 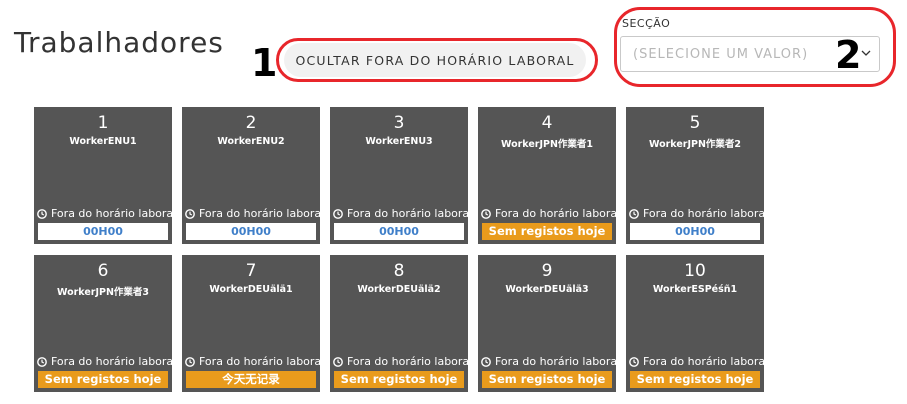 I want to click on worker-number: 3, so click(x=399, y=123).